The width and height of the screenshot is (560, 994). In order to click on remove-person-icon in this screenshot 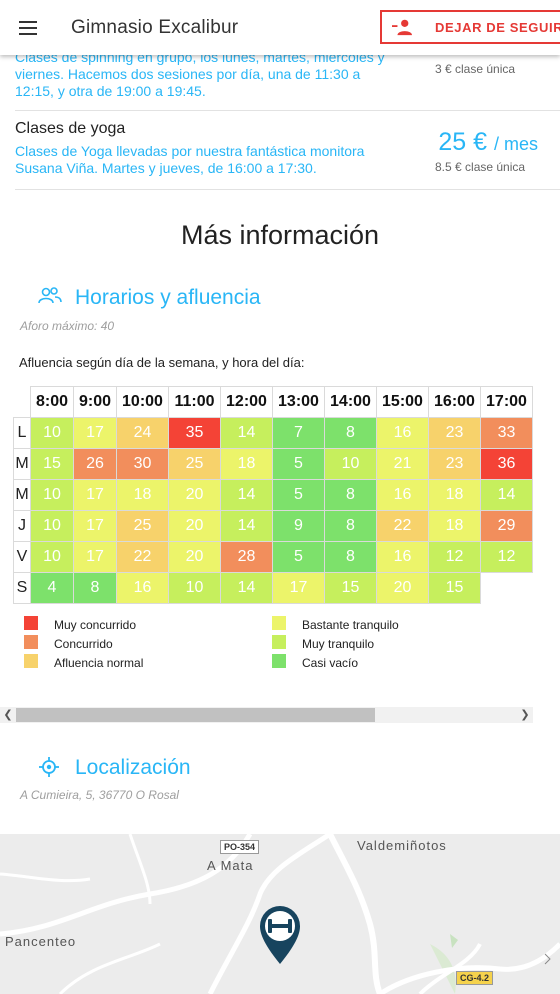, I will do `click(402, 27)`.